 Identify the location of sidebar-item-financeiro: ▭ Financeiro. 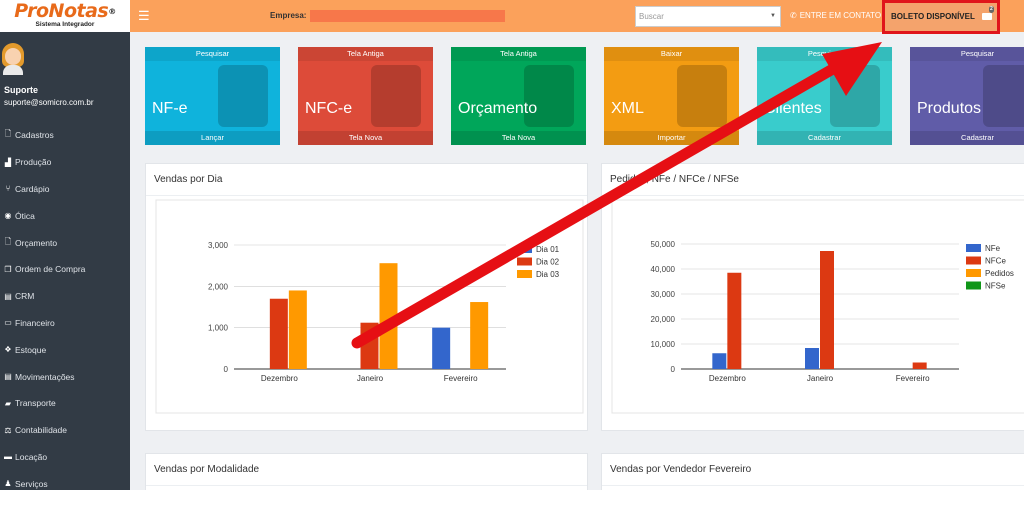
(65, 323).